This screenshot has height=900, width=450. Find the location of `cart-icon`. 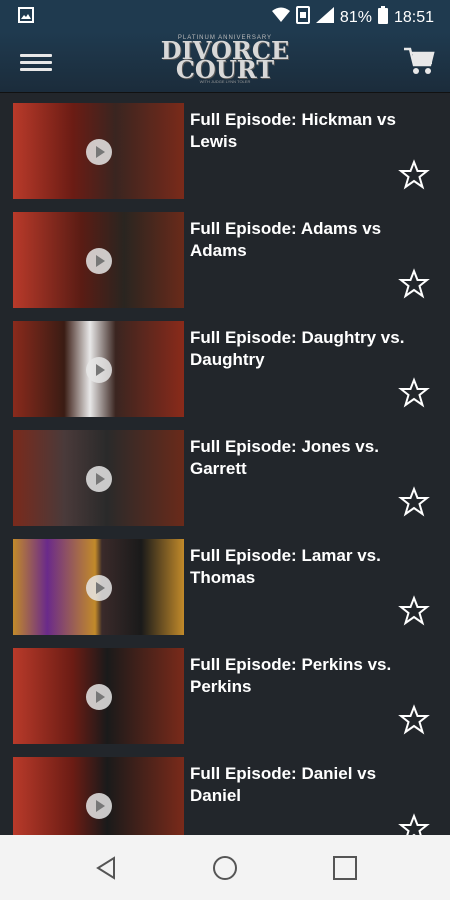

cart-icon is located at coordinates (419, 61).